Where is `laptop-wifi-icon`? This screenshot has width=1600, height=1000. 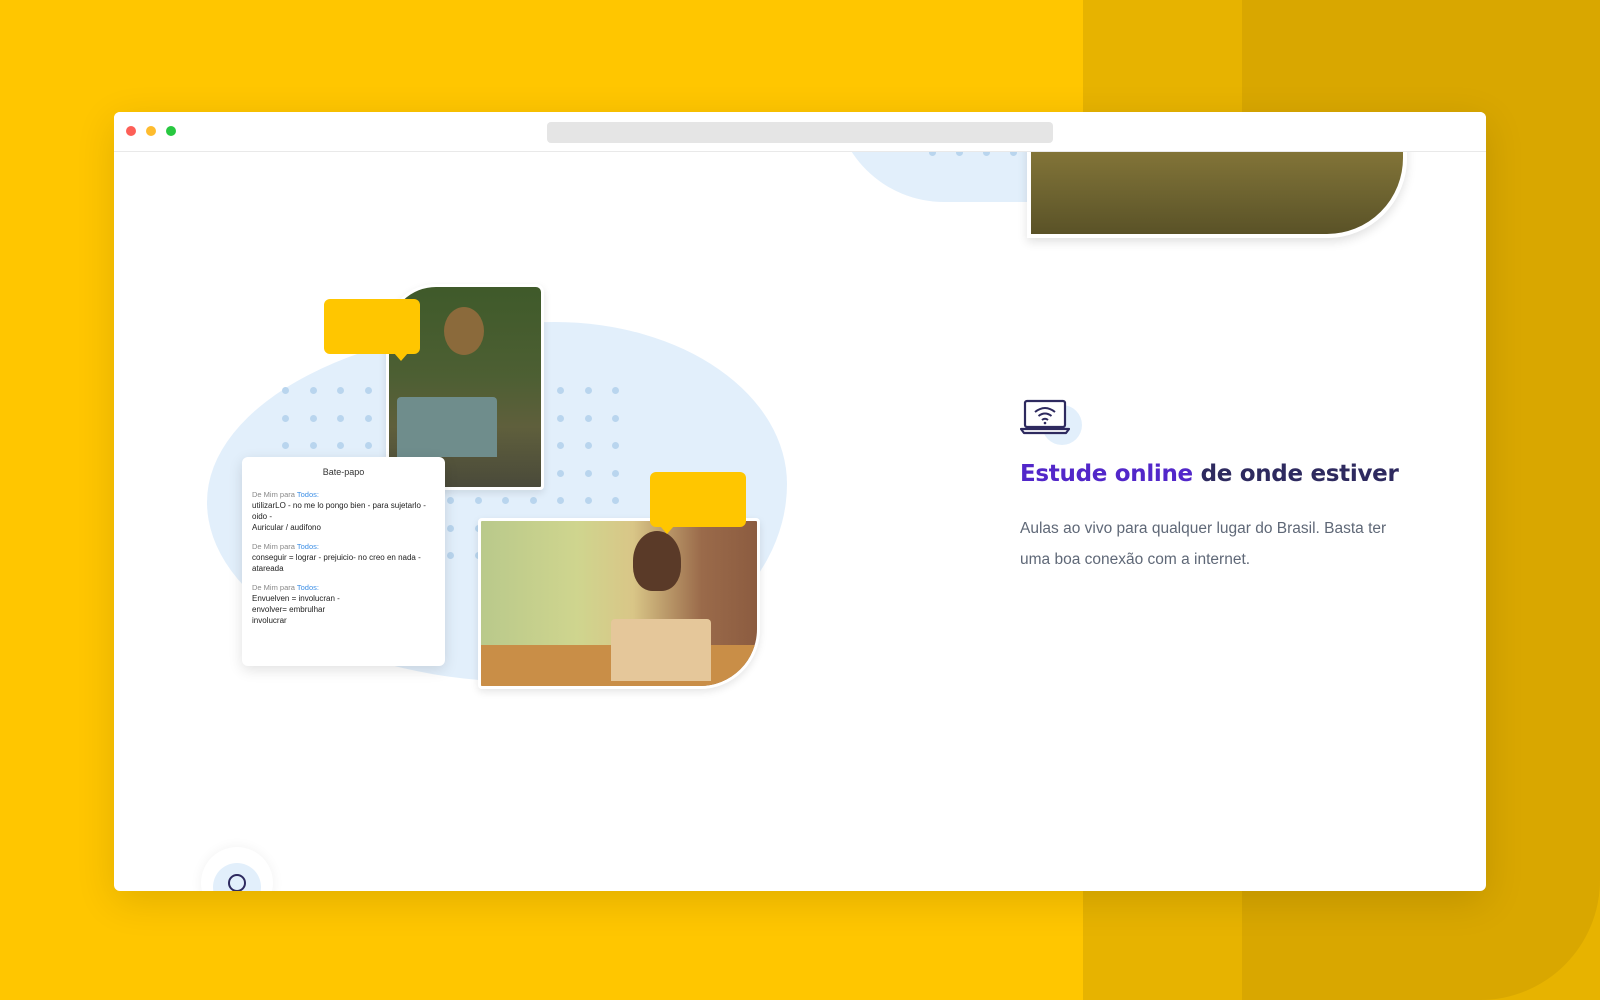 laptop-wifi-icon is located at coordinates (1052, 423).